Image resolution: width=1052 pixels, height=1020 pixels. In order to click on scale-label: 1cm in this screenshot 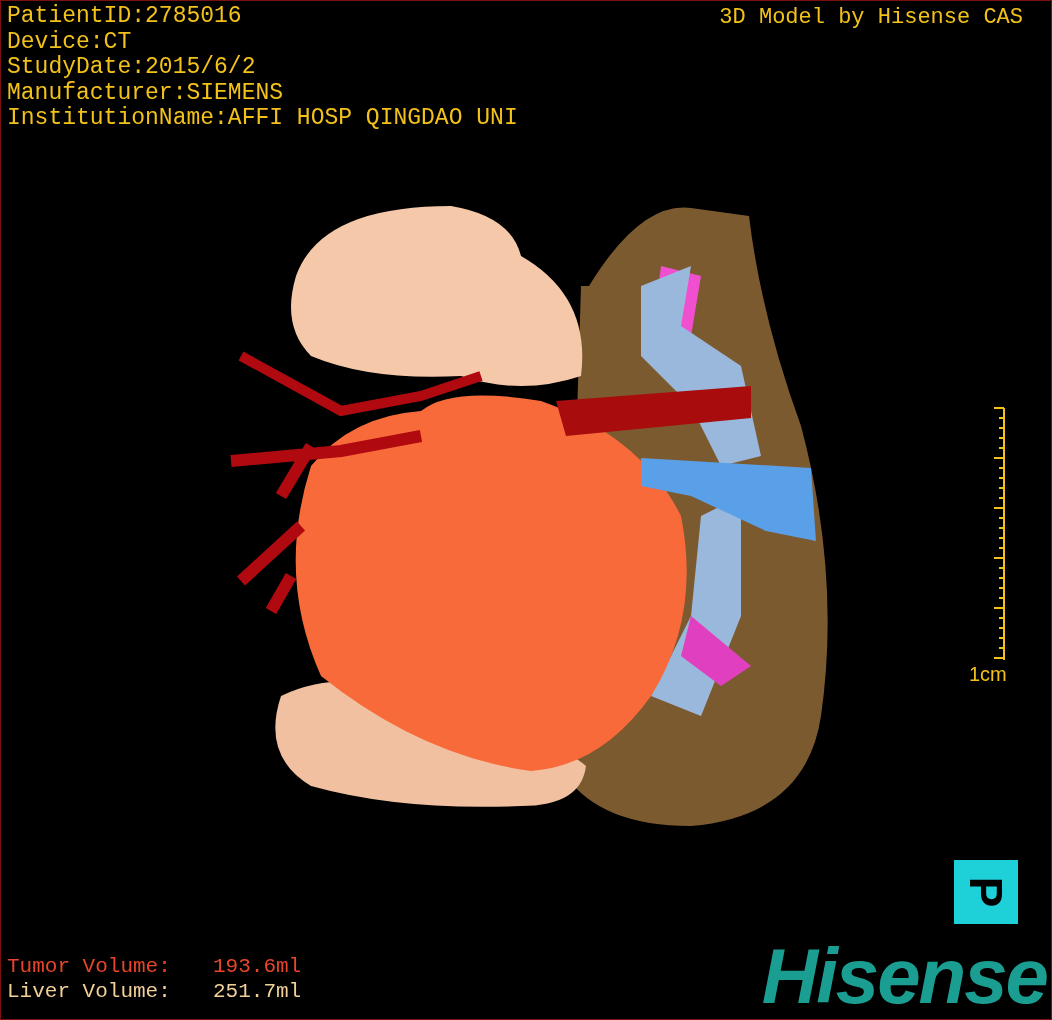, I will do `click(988, 674)`.